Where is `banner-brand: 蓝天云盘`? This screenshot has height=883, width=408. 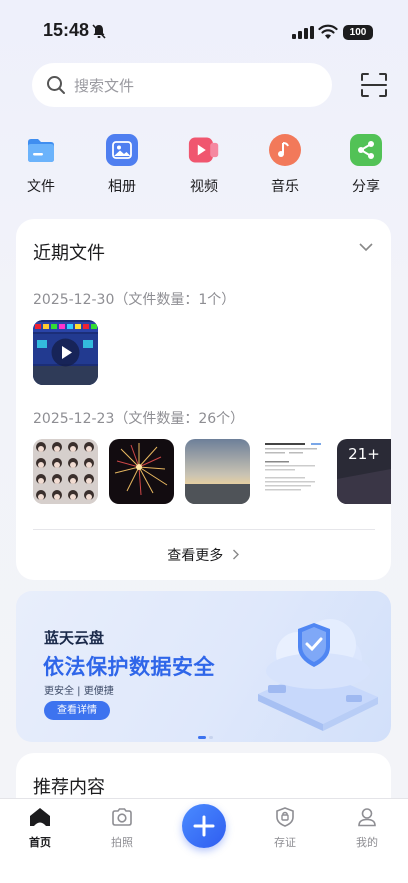
banner-brand: 蓝天云盘 is located at coordinates (74, 638).